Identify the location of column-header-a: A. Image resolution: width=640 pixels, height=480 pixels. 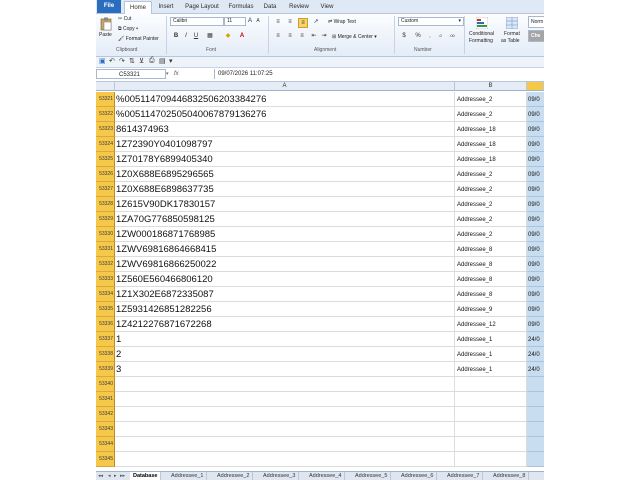
(285, 86).